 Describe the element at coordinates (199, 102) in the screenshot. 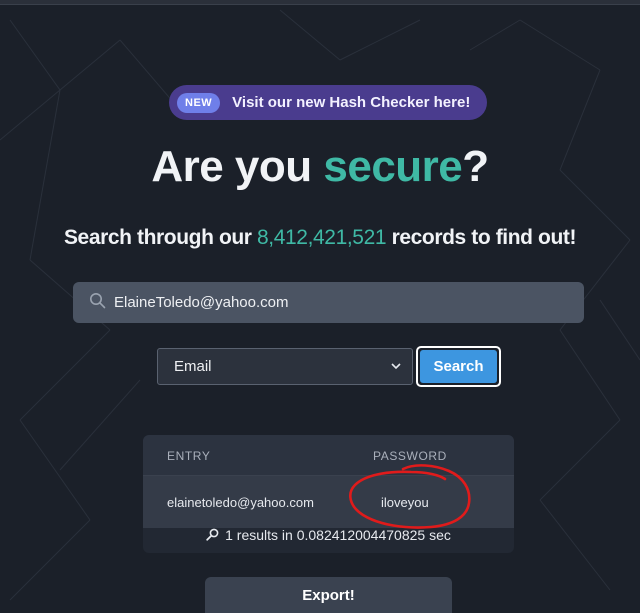

I see `new-badge: NEW` at that location.